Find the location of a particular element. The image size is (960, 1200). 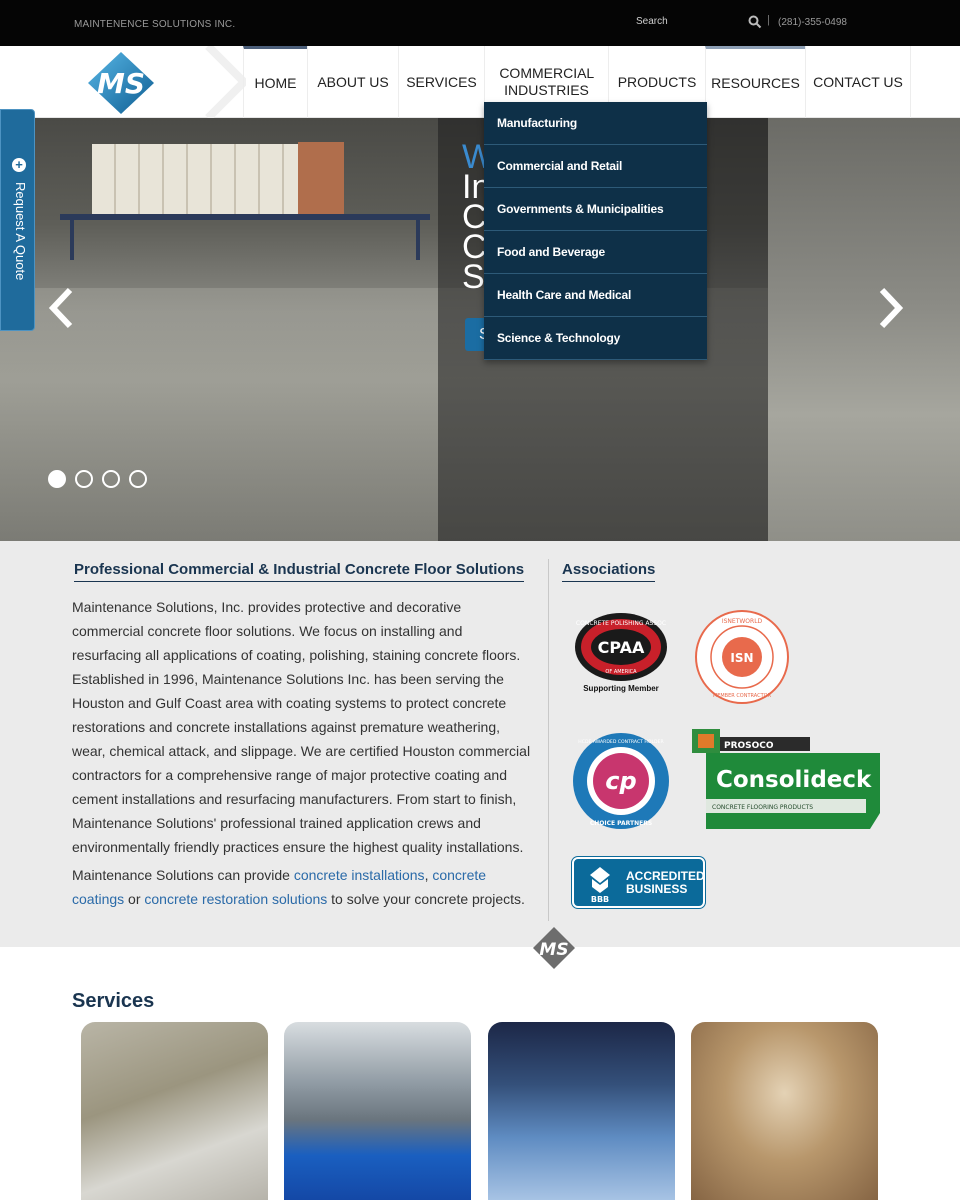

cpaa-mark: CPAA is located at coordinates (621, 647).